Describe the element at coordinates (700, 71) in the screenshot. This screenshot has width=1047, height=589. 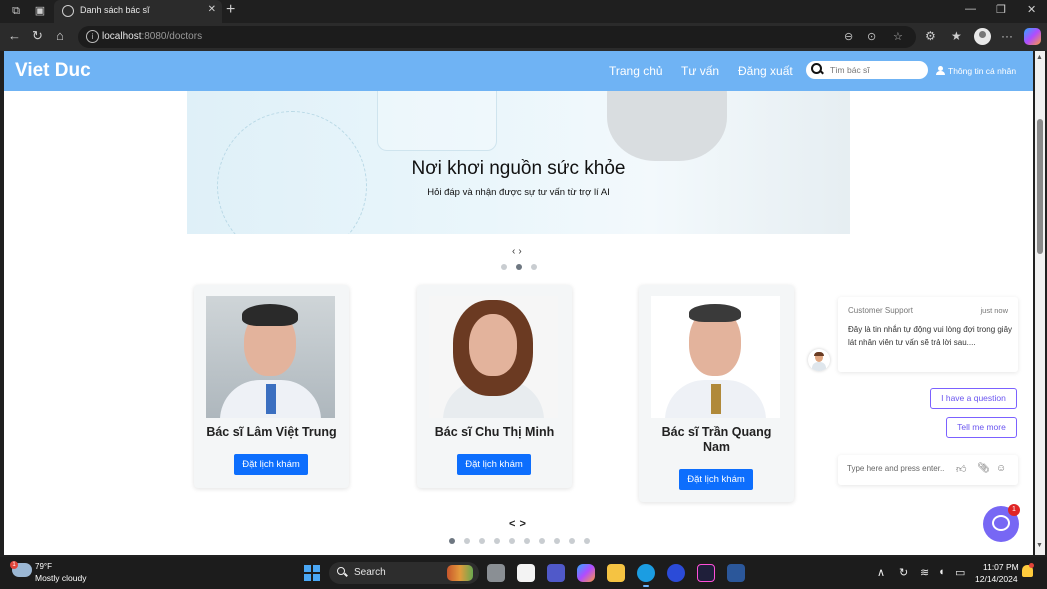
I see `nav-consult-link: Tư vấn` at that location.